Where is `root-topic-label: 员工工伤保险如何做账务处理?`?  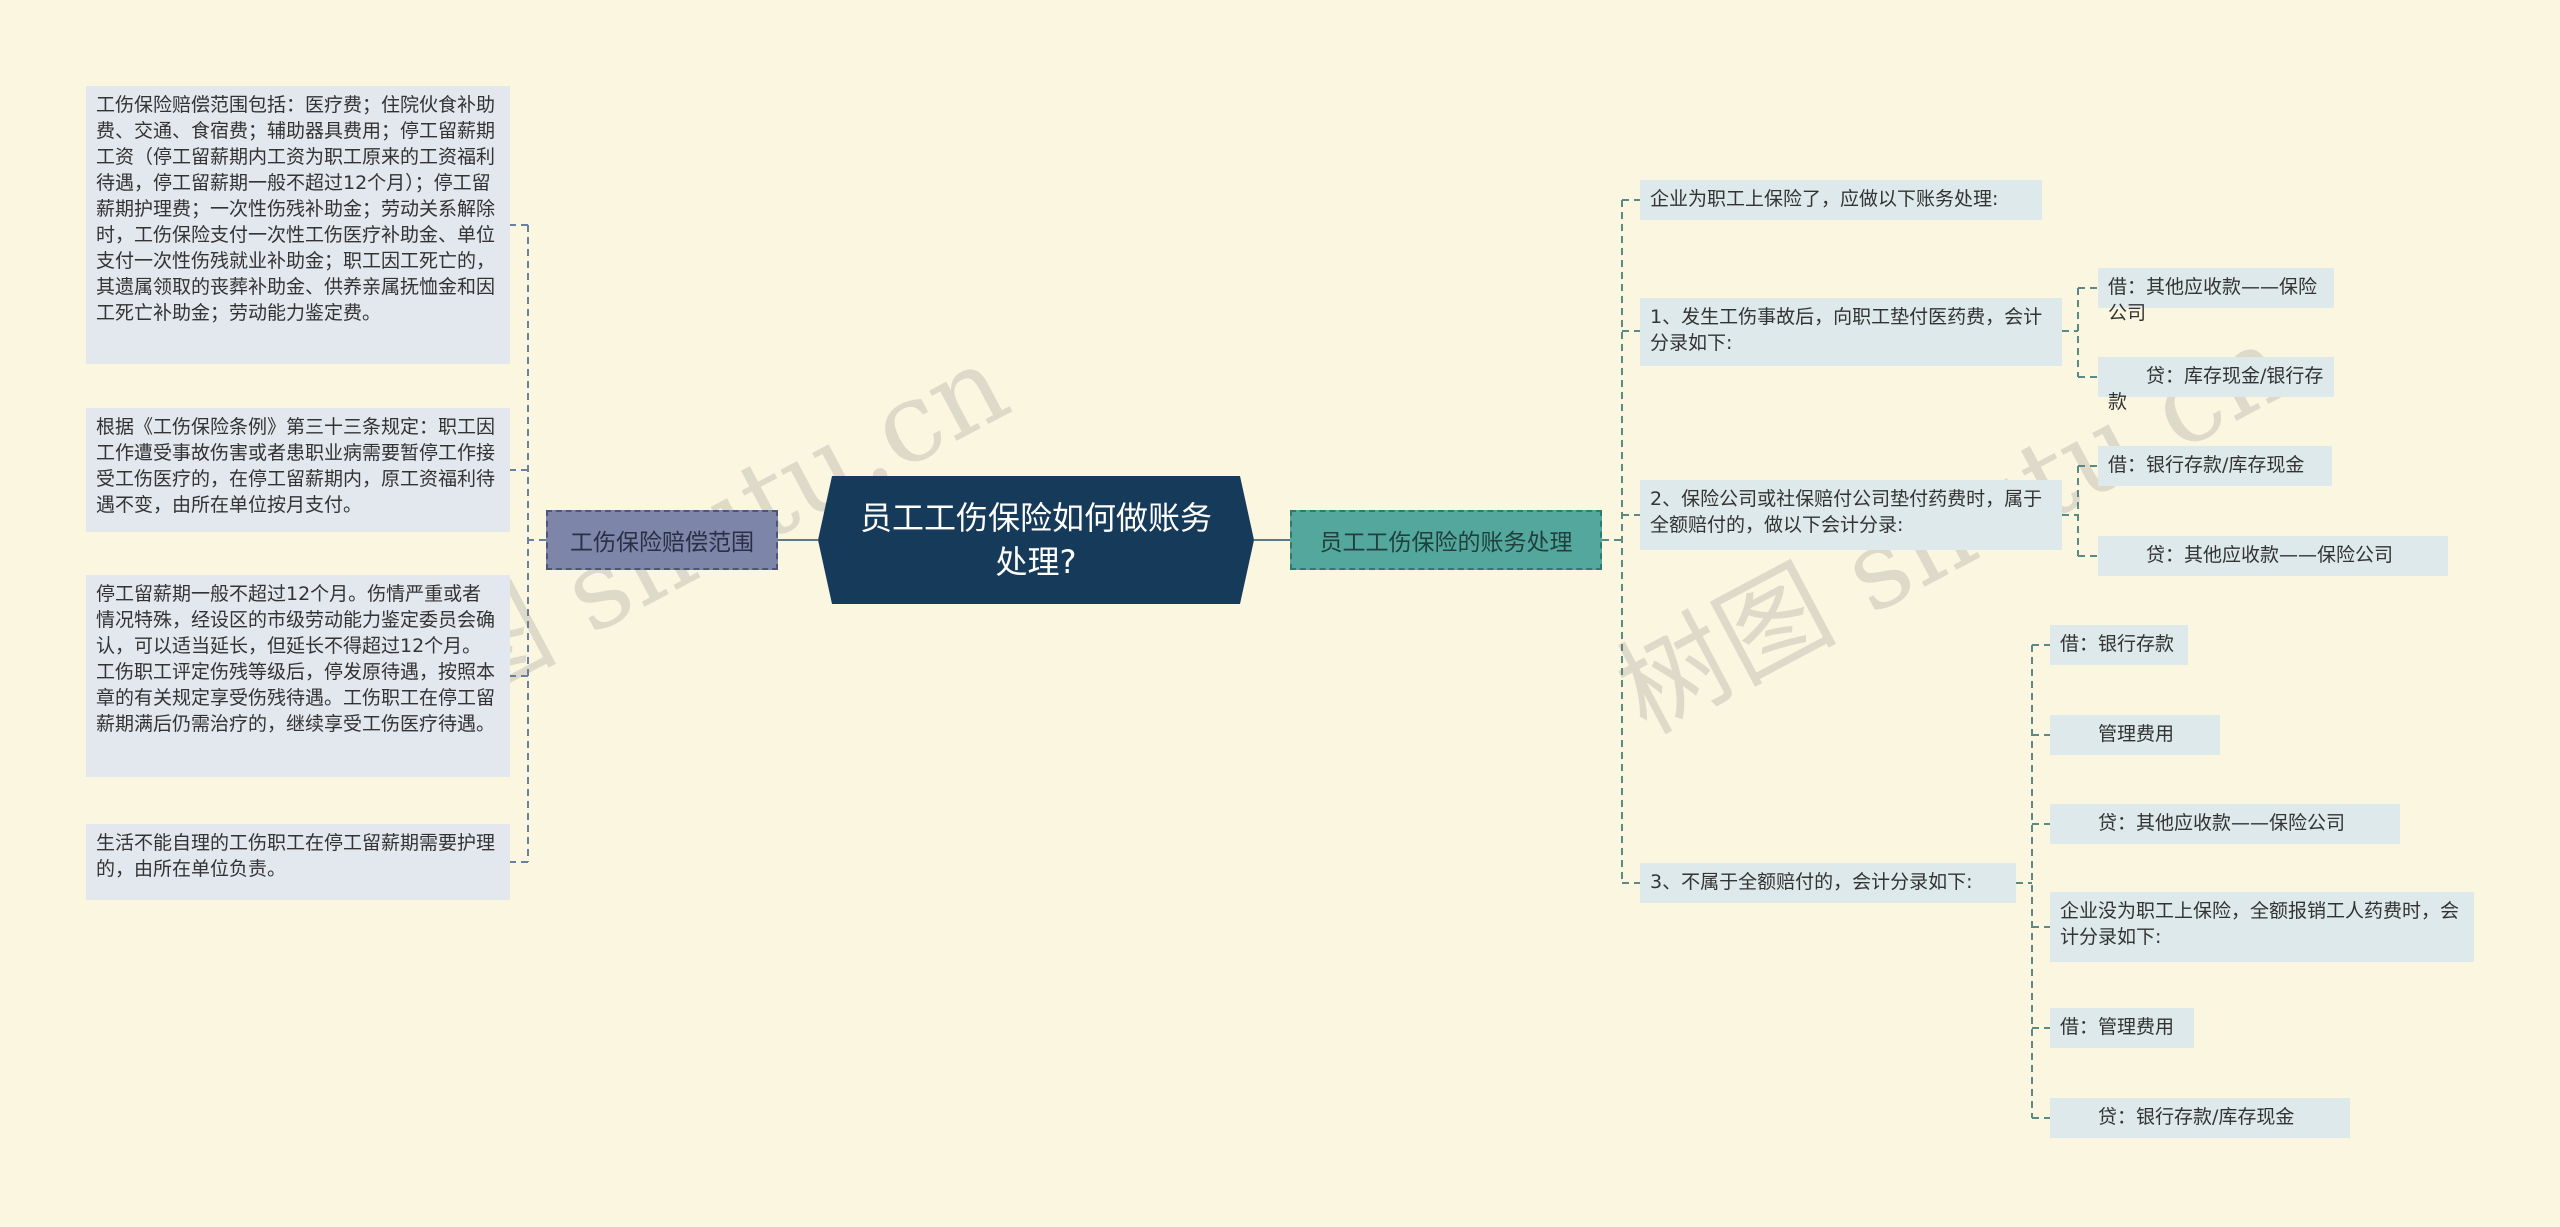
root-topic-label: 员工工伤保险如何做账务处理? is located at coordinates (1035, 540).